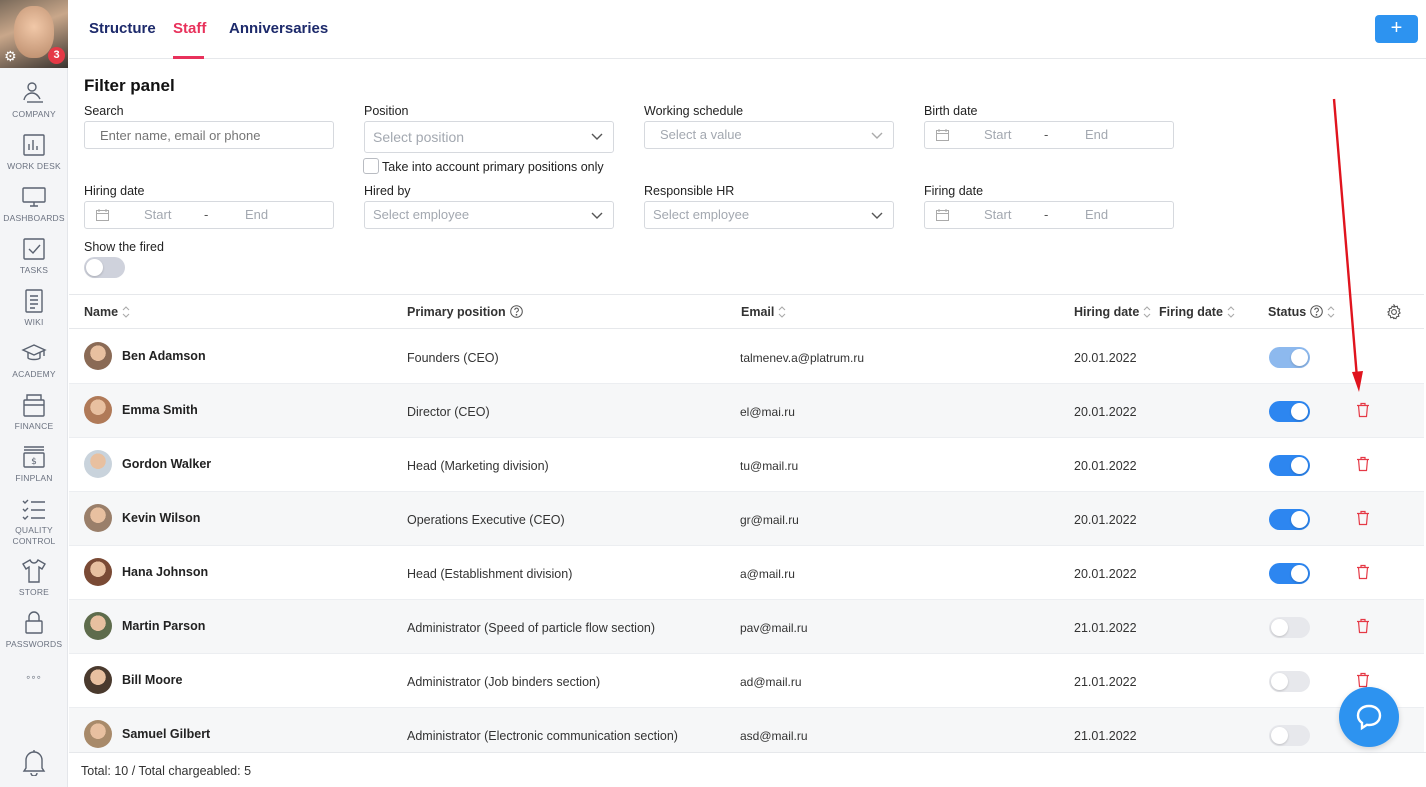 The height and width of the screenshot is (787, 1426). I want to click on sidebar-item-label: FINANCE, so click(34, 426).